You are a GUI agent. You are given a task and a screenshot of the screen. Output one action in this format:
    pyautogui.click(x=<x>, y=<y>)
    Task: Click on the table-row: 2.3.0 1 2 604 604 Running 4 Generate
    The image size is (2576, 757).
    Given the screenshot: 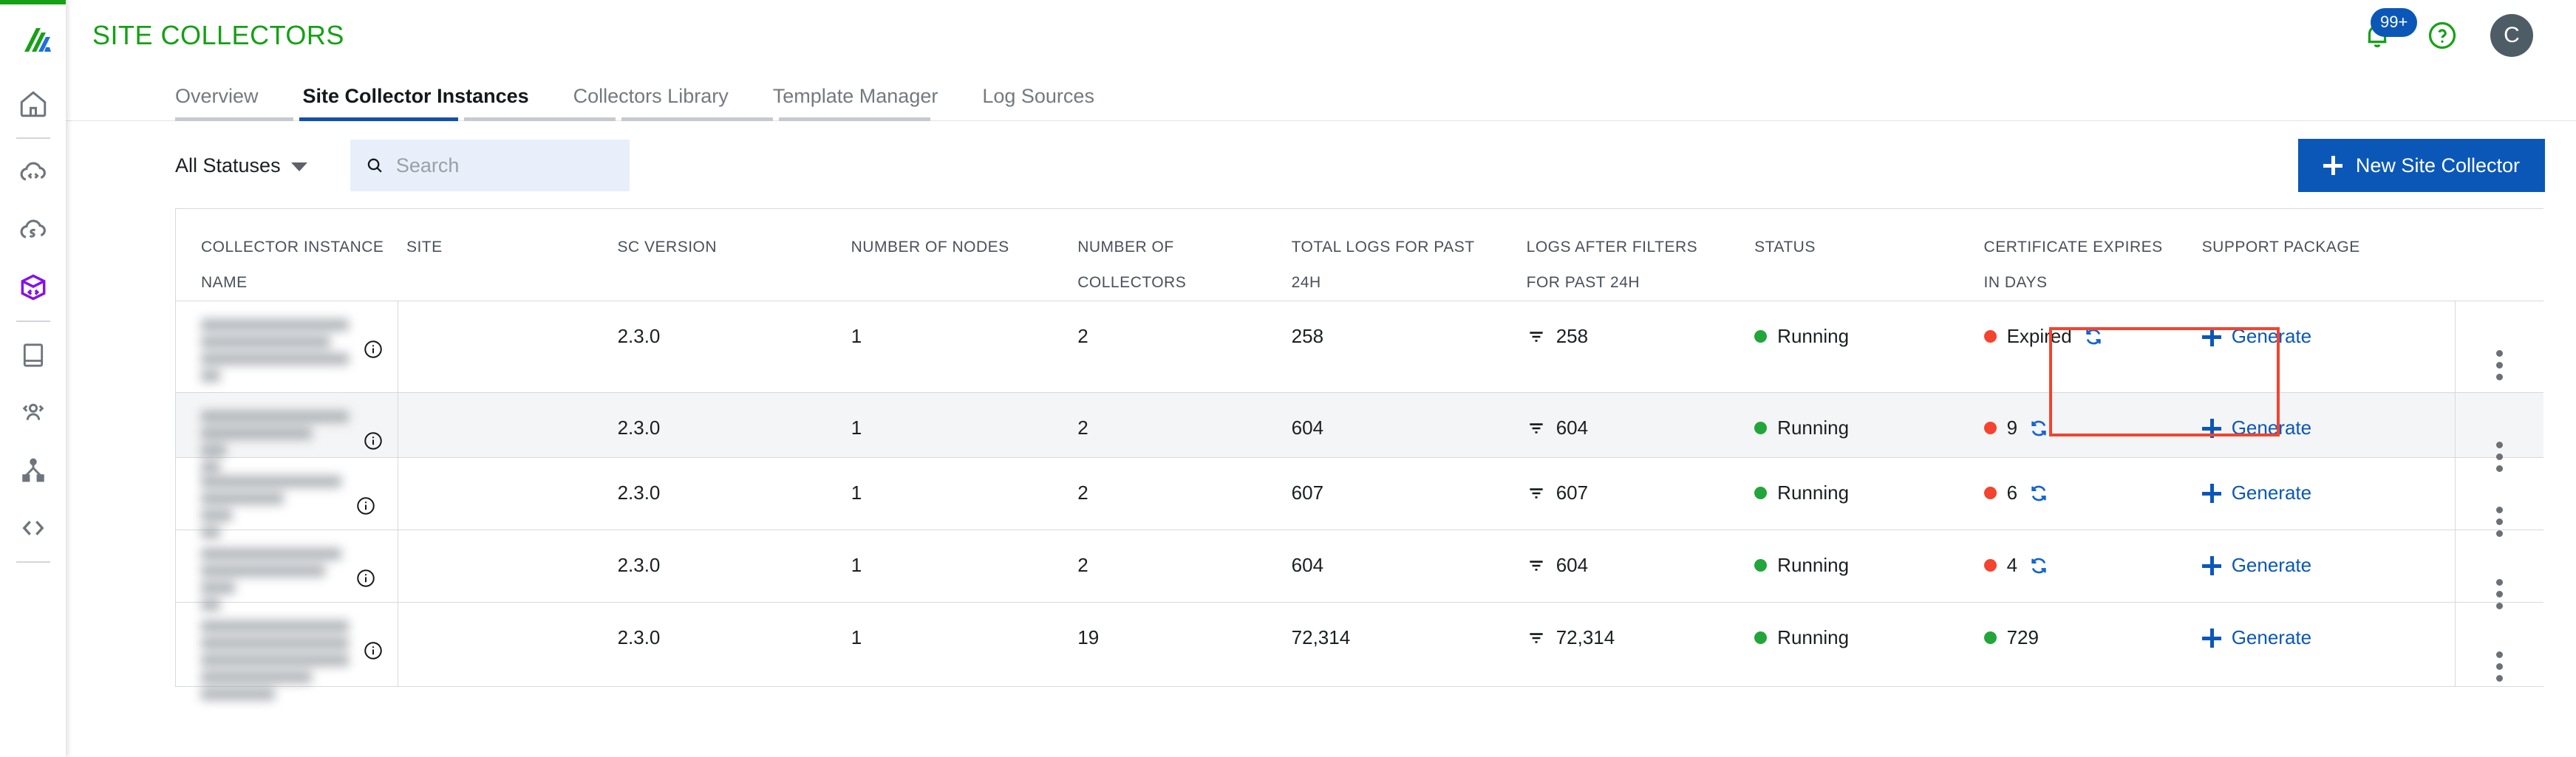 What is the action you would take?
    pyautogui.click(x=1359, y=570)
    